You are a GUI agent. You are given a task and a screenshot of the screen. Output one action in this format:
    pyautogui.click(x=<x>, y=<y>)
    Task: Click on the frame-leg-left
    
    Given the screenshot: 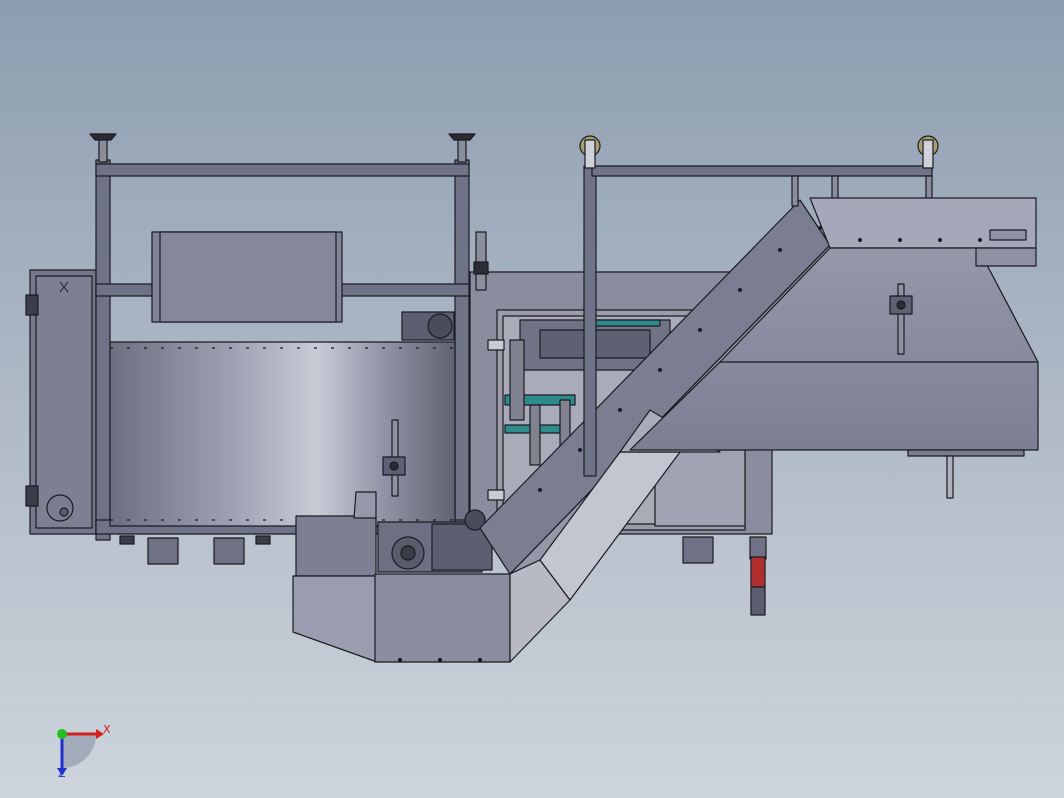 What is the action you would take?
    pyautogui.click(x=103, y=350)
    